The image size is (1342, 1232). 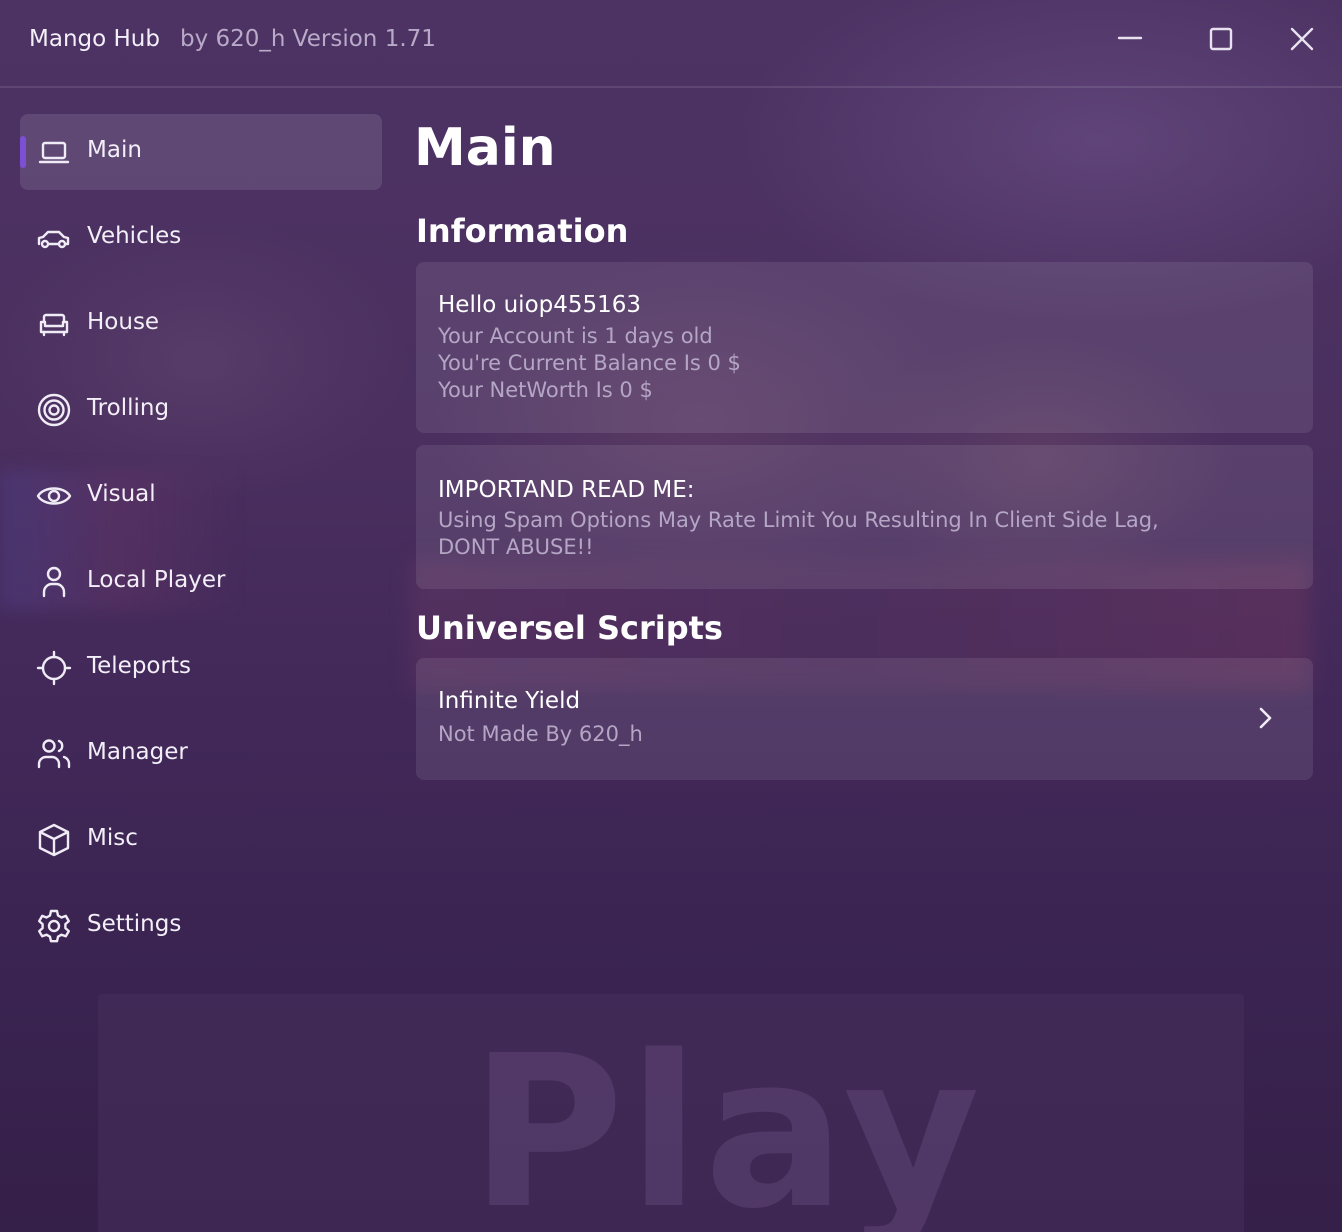 What do you see at coordinates (522, 231) in the screenshot?
I see `section-title-information: Information` at bounding box center [522, 231].